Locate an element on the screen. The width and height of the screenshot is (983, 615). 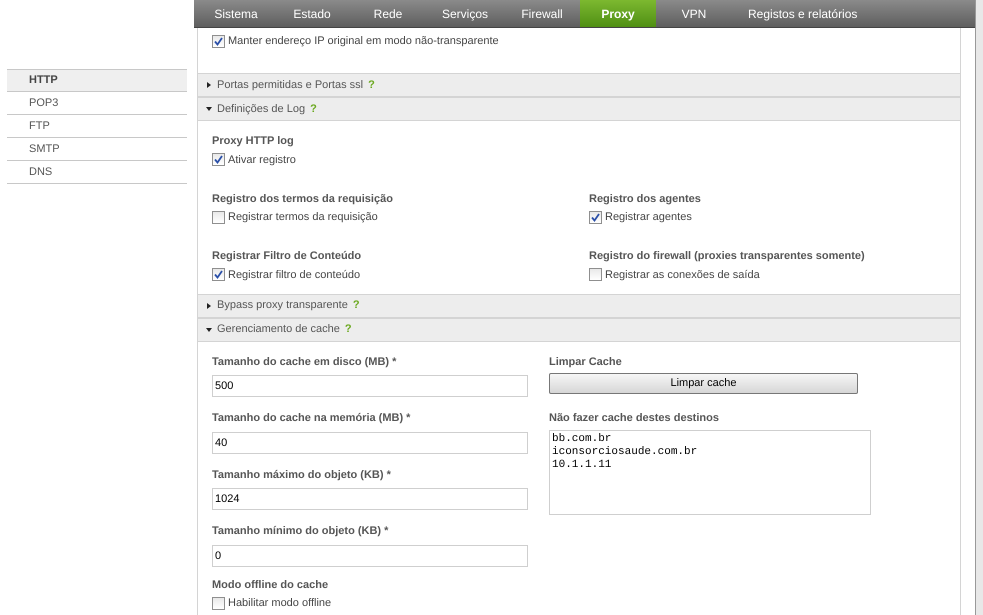
checkbox-label: Registrar filtro de conteúdo is located at coordinates (294, 275).